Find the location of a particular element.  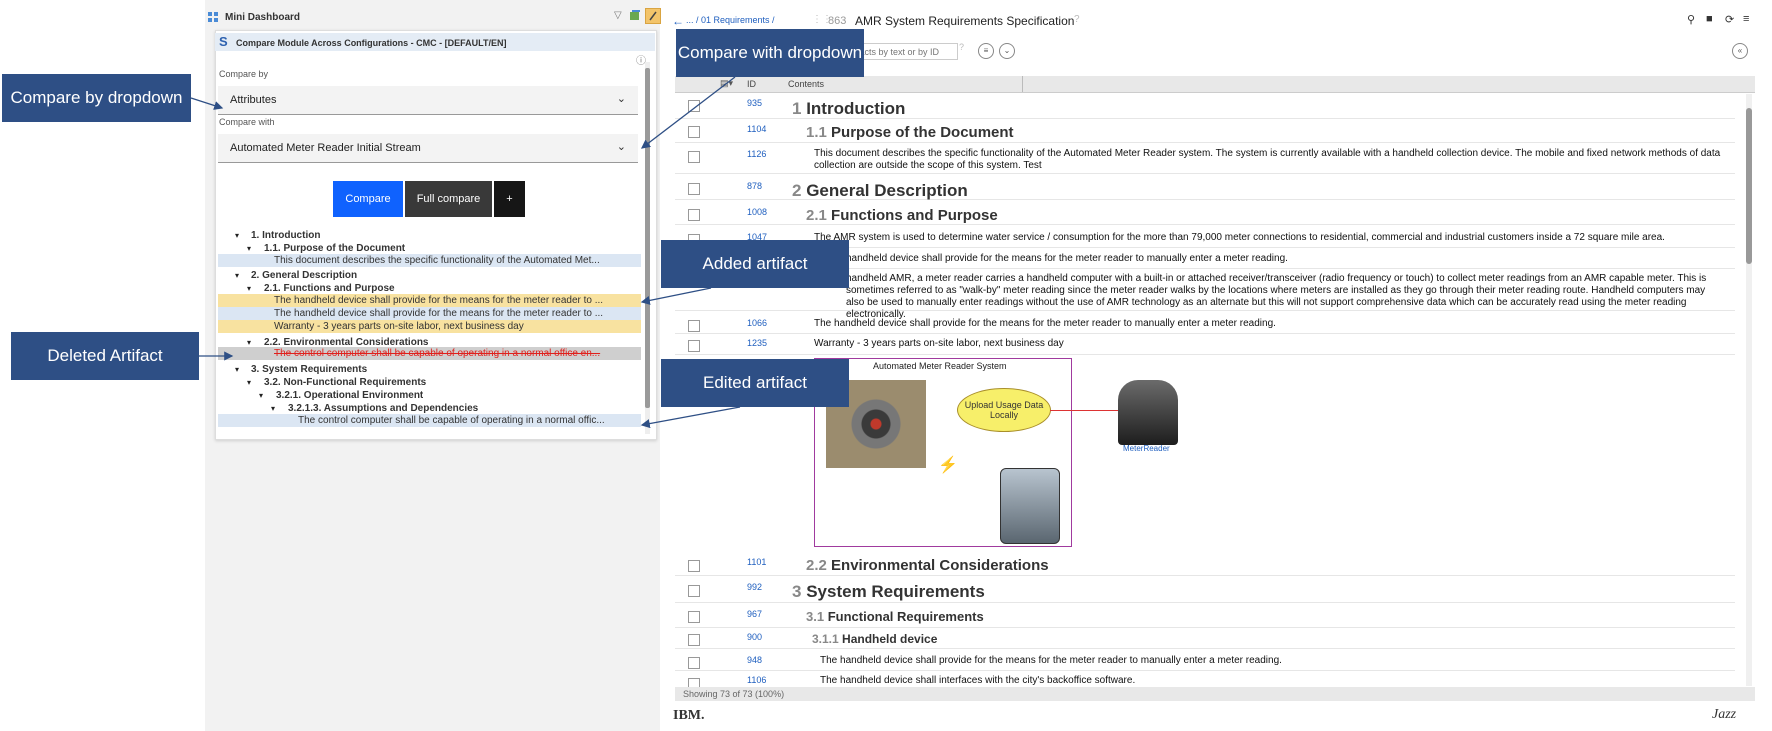

arrow-edited is located at coordinates (690, 417).